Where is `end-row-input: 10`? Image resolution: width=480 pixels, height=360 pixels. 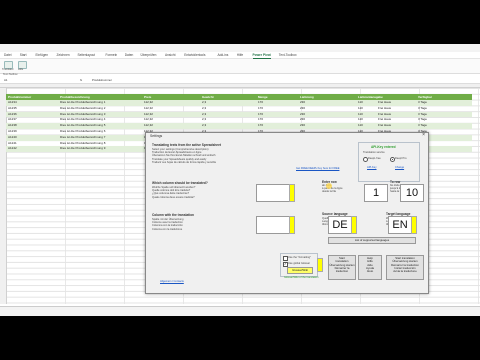 end-row-input: 10 is located at coordinates (412, 193).